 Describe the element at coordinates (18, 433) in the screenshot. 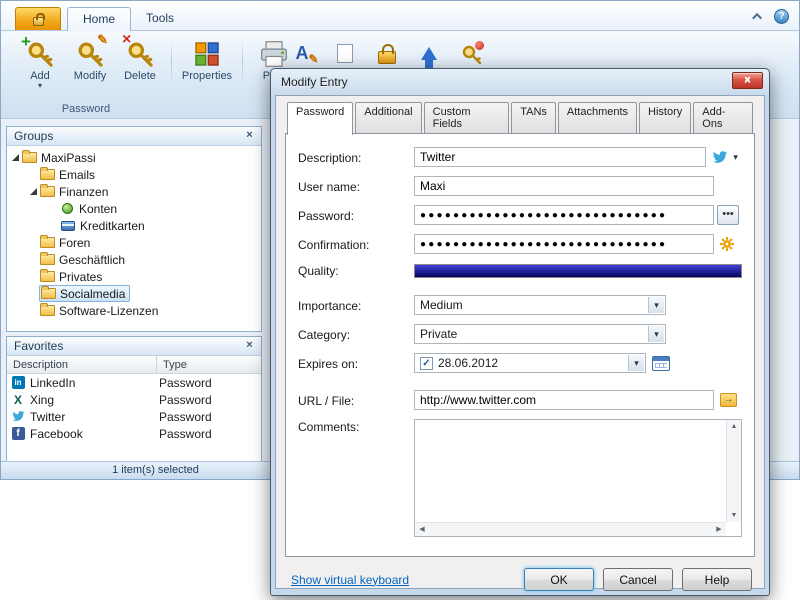

I see `facebook-icon: f` at that location.